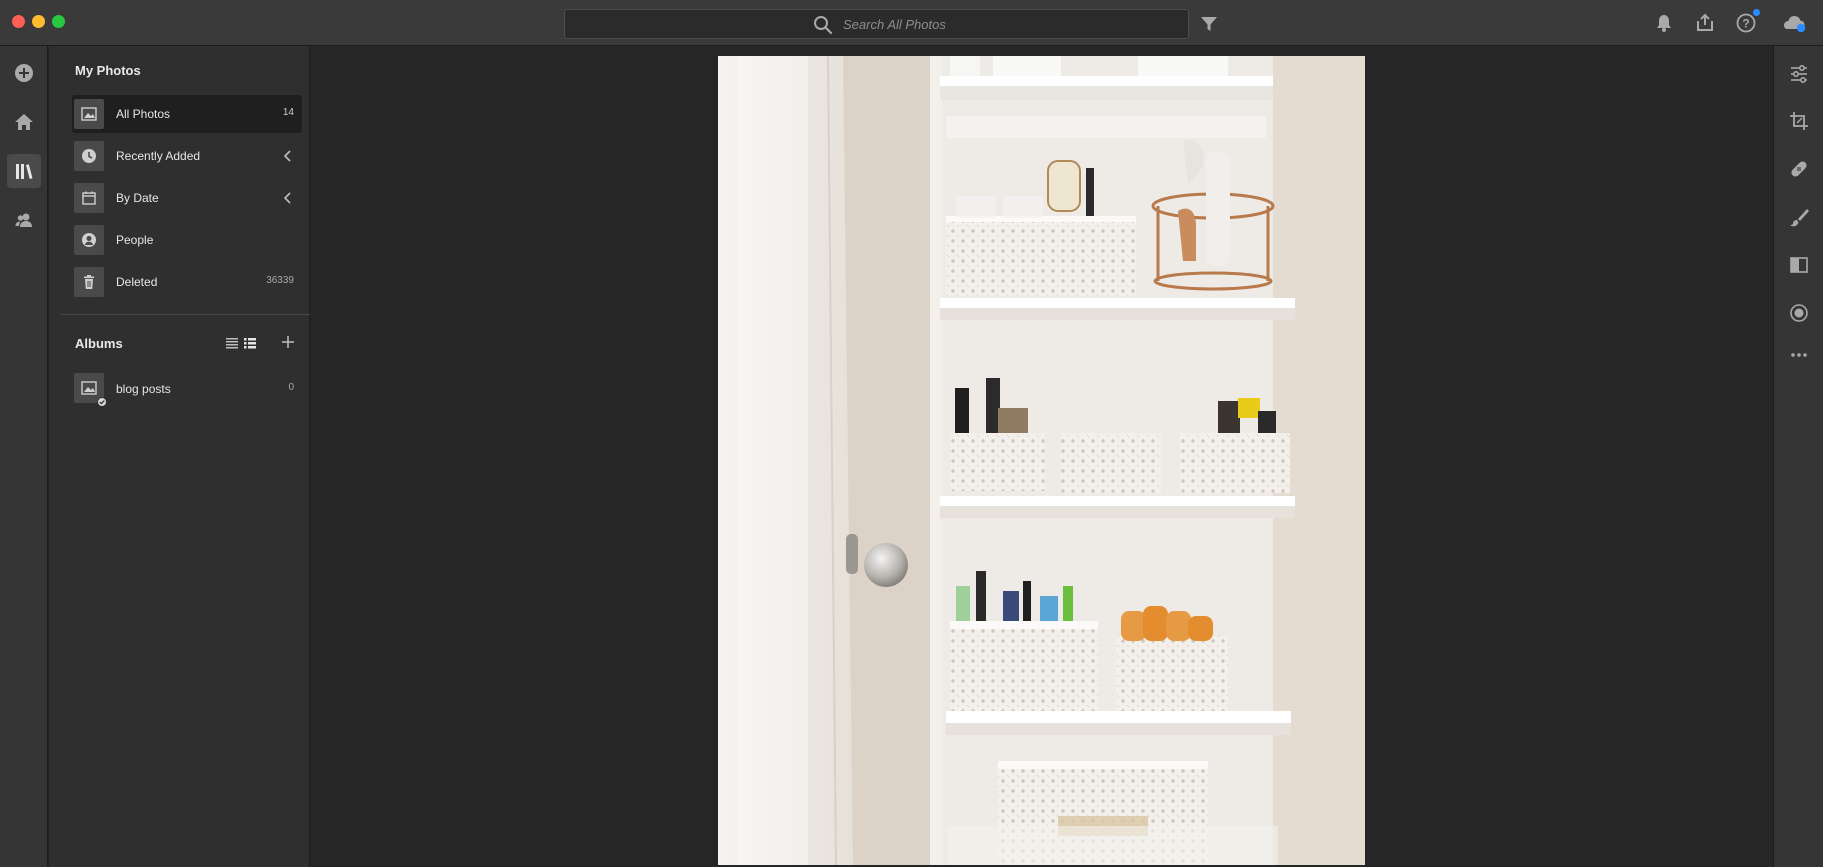 The height and width of the screenshot is (867, 1823). Describe the element at coordinates (137, 282) in the screenshot. I see `sidebar-item-label: Deleted` at that location.